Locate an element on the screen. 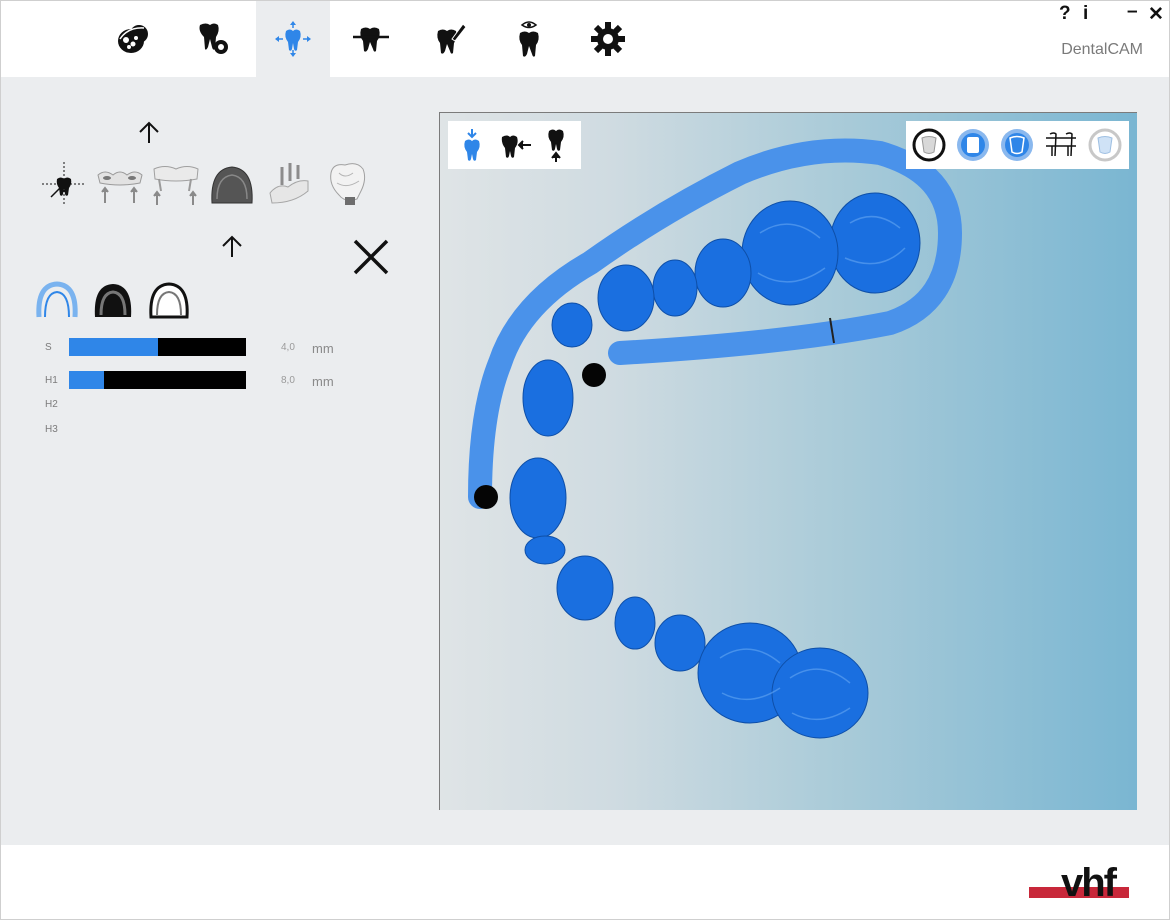  footer: vhf is located at coordinates (585, 882).